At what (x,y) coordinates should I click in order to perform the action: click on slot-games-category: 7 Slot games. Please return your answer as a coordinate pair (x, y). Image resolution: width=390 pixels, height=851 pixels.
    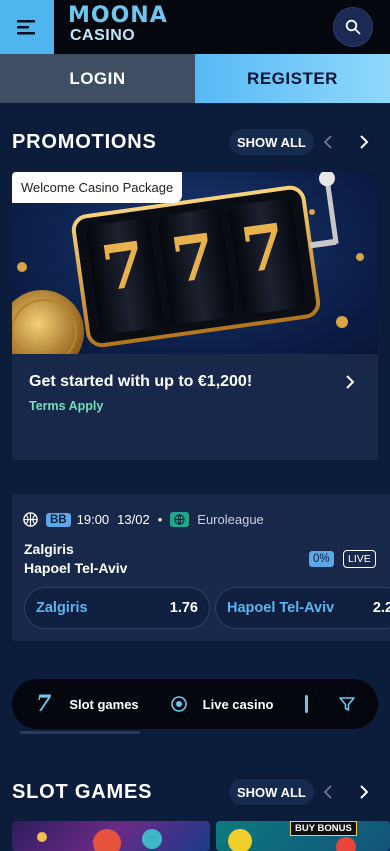
    Looking at the image, I should click on (87, 704).